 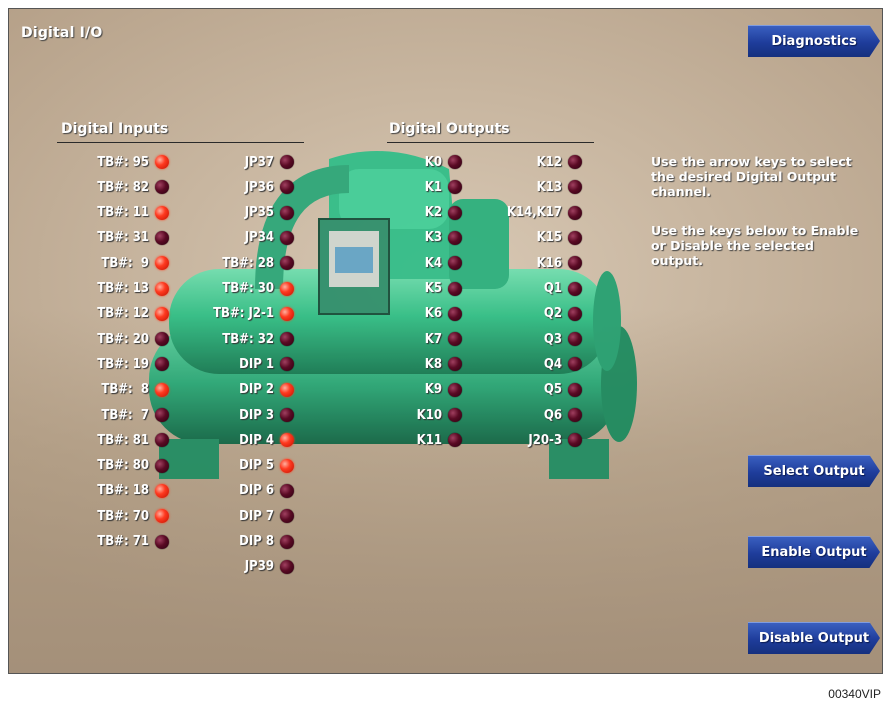 I want to click on input-indicator-row: JP34, so click(x=224, y=238).